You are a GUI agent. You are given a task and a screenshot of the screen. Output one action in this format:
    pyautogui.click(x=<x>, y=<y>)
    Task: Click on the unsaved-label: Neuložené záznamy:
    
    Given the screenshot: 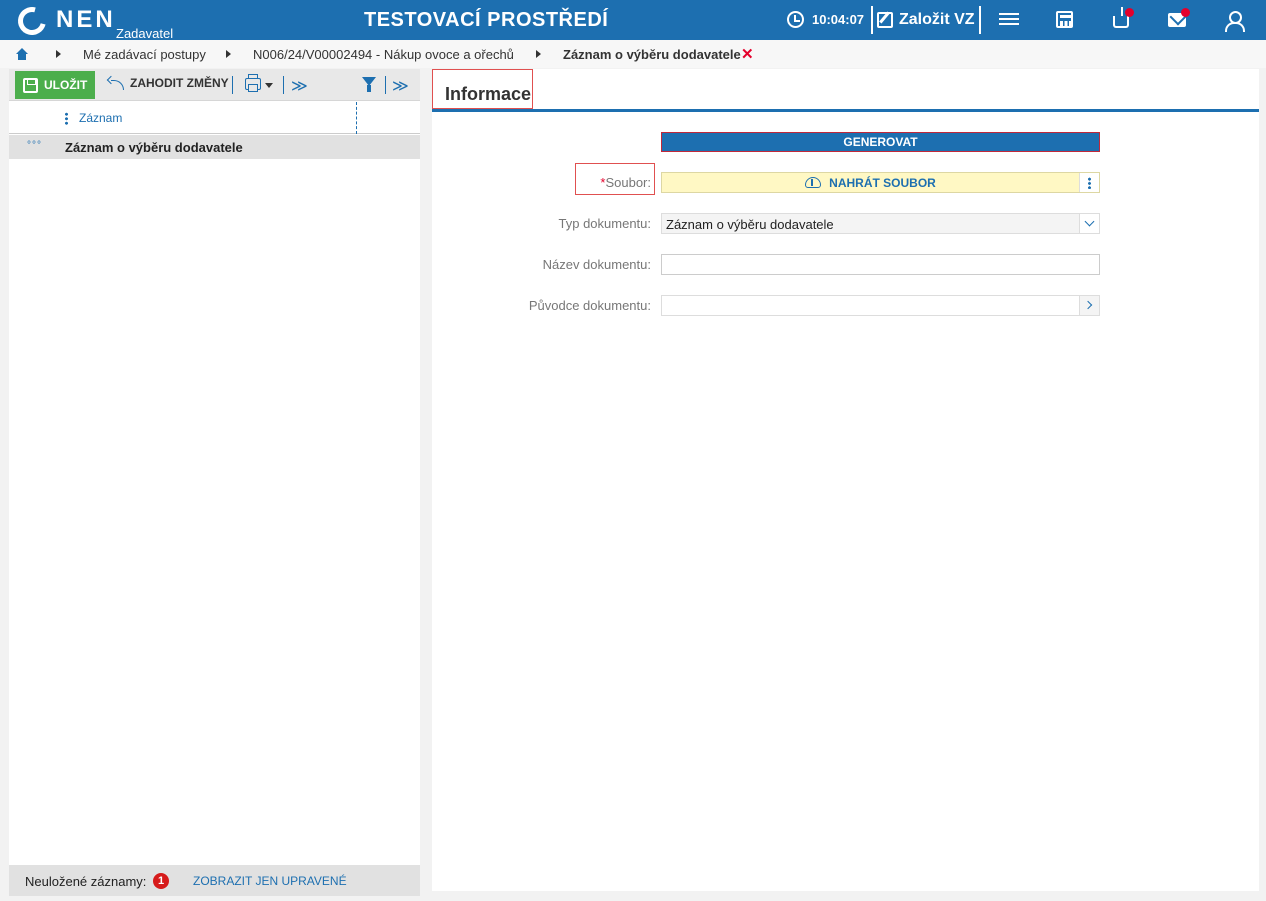 What is the action you would take?
    pyautogui.click(x=86, y=881)
    